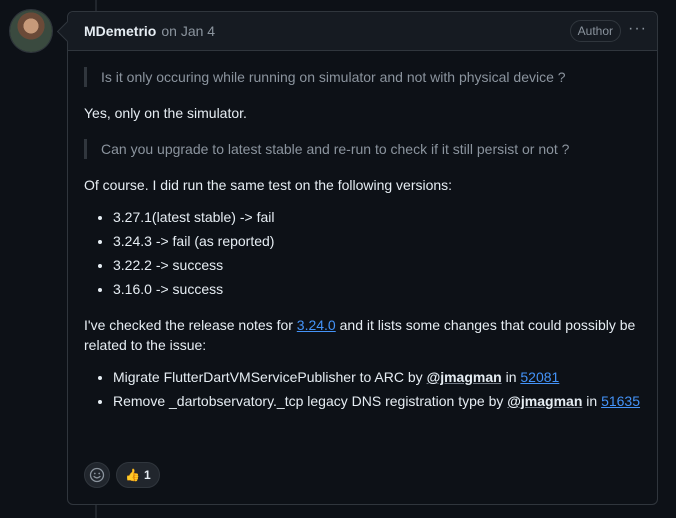  Describe the element at coordinates (377, 241) in the screenshot. I see `list-item: 3.24.3 -> fail (as reported)` at that location.